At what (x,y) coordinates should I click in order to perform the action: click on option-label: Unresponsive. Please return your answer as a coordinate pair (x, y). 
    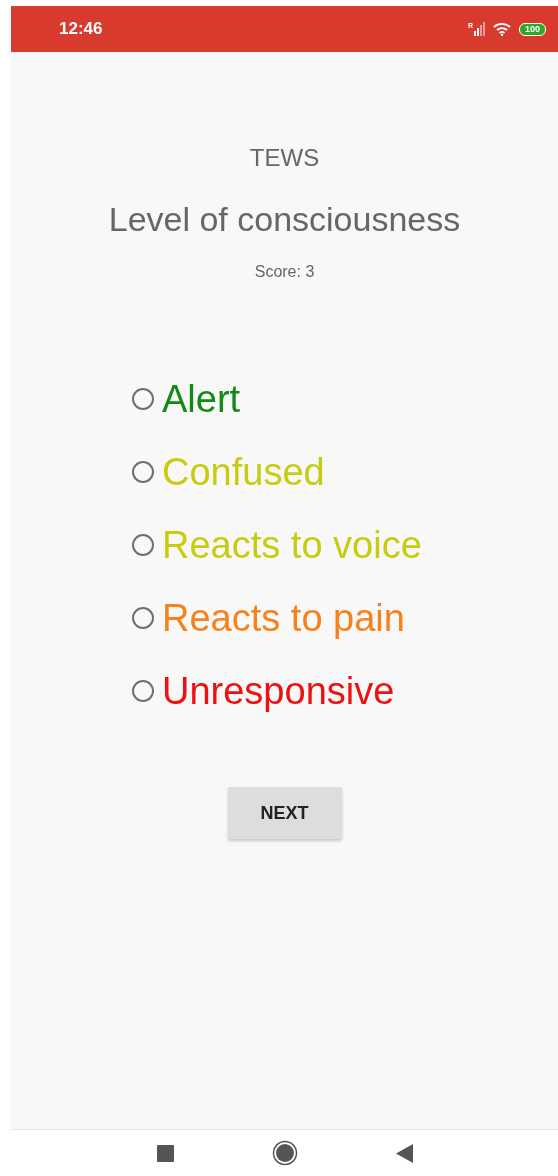
    Looking at the image, I should click on (278, 691).